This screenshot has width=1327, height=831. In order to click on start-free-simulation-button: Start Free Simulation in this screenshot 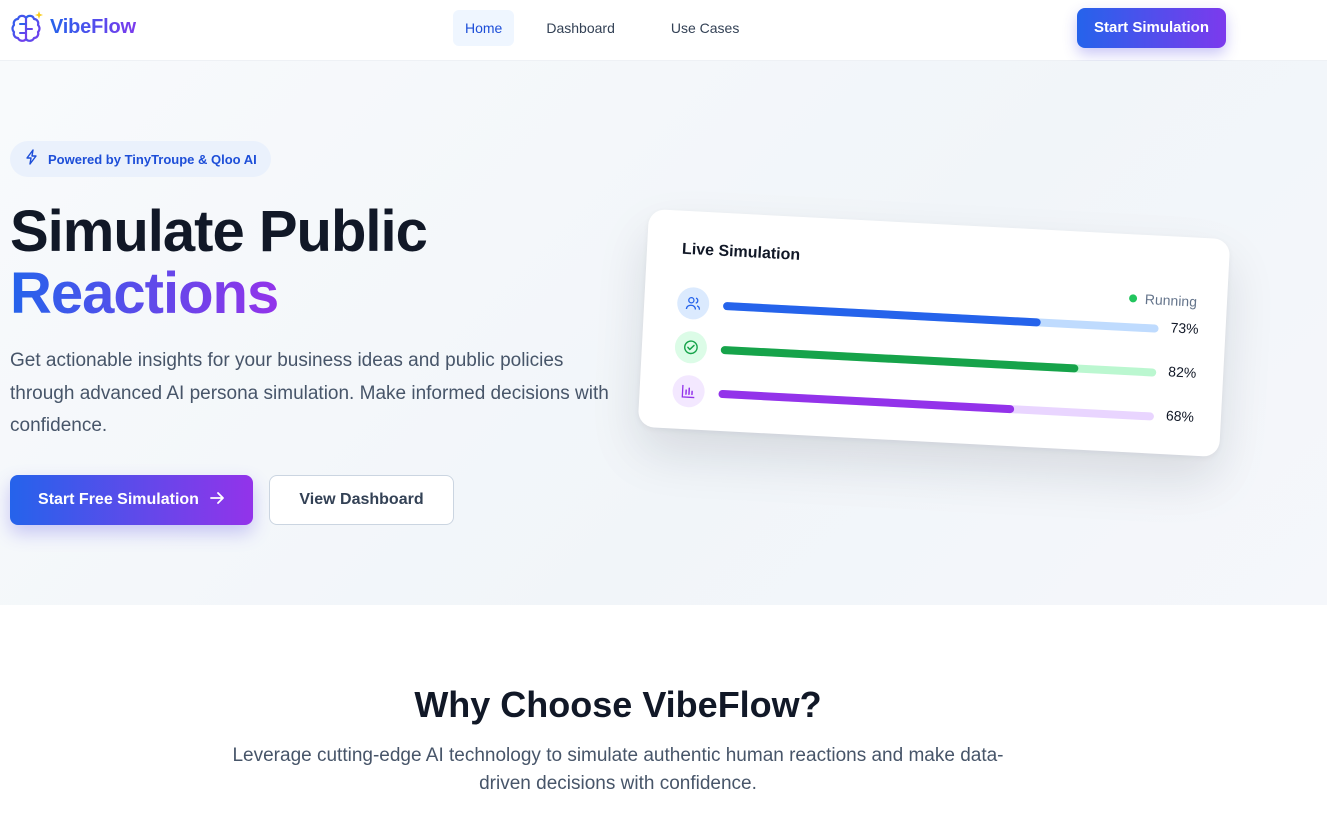, I will do `click(131, 500)`.